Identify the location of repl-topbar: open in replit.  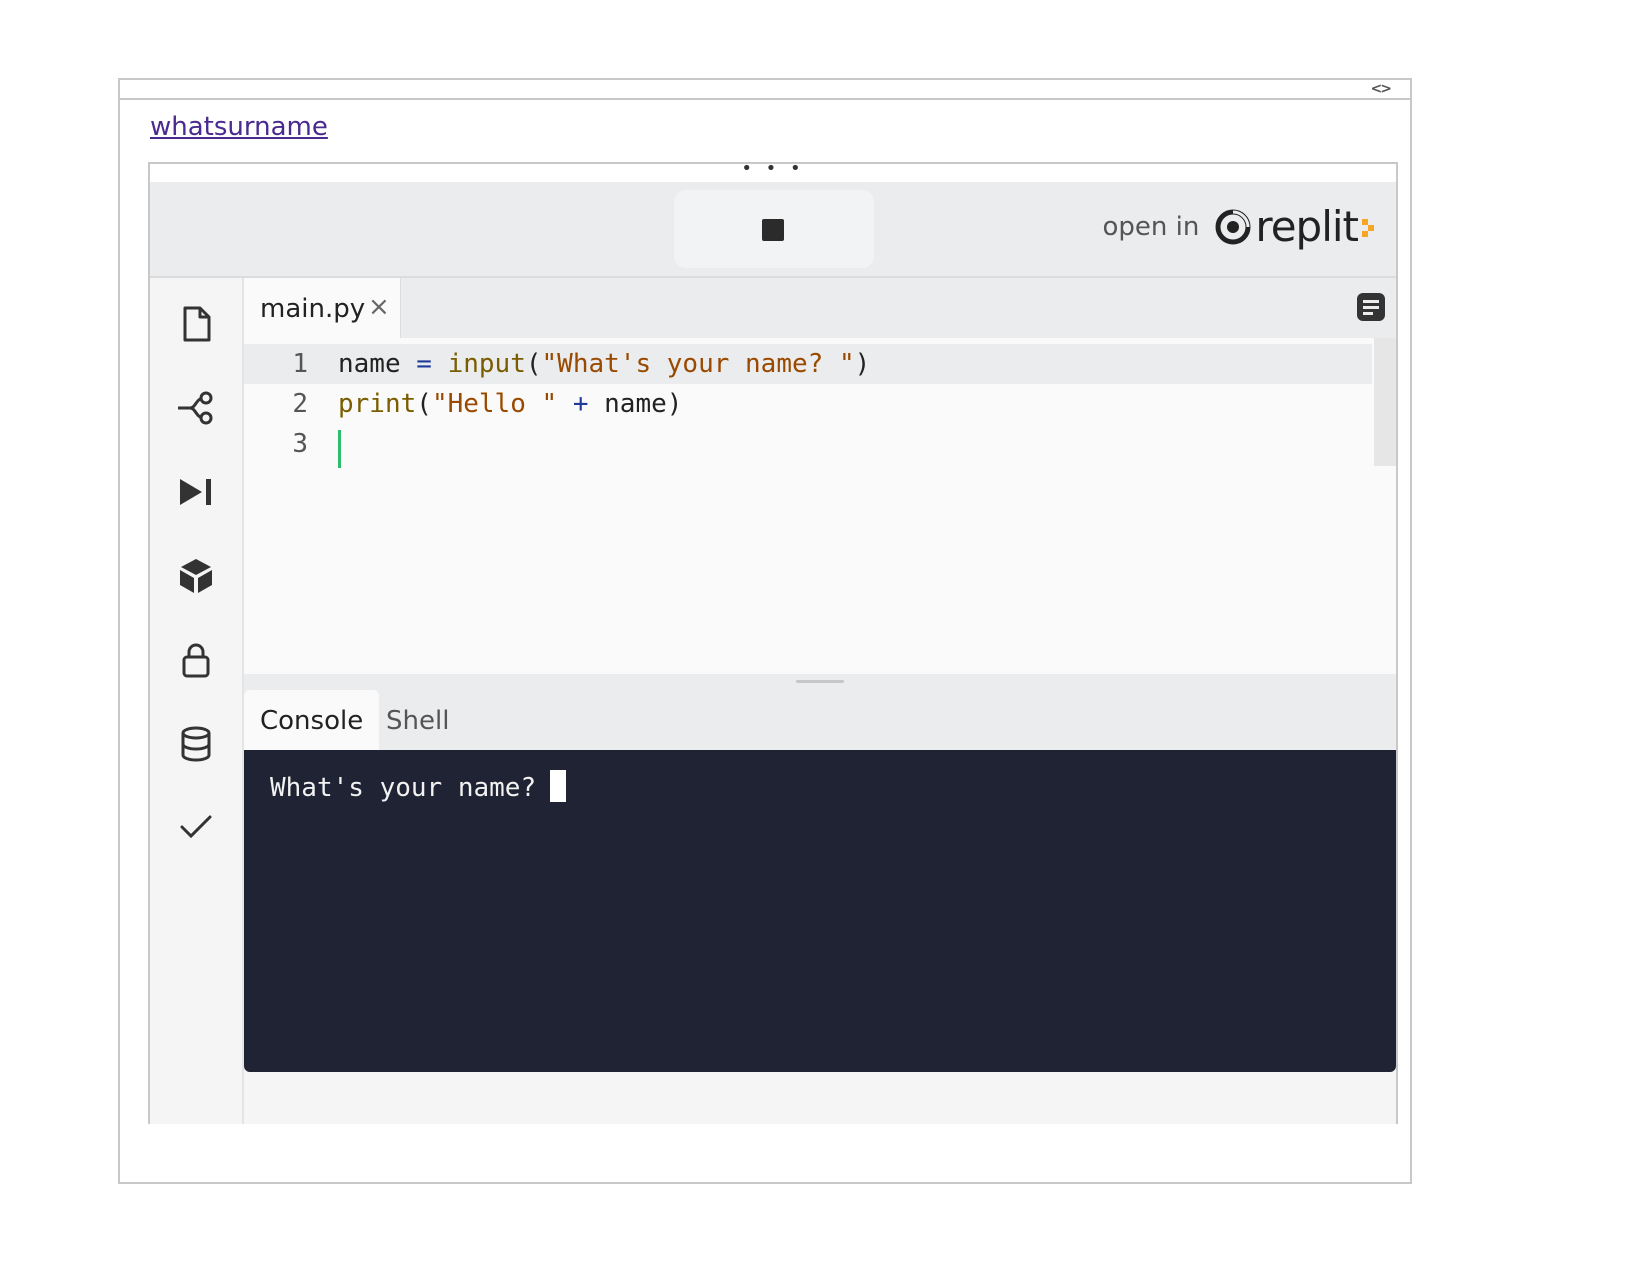
(773, 230).